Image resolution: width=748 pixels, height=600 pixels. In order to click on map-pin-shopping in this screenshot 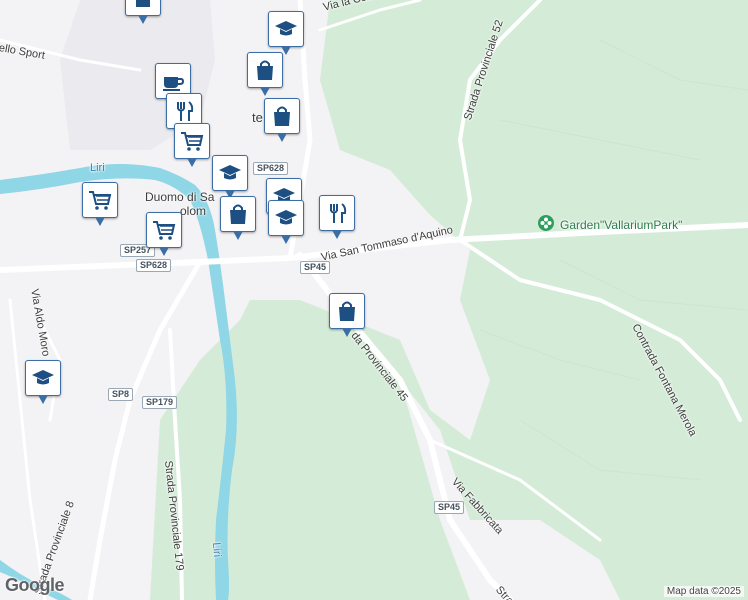, I will do `click(143, 12)`.